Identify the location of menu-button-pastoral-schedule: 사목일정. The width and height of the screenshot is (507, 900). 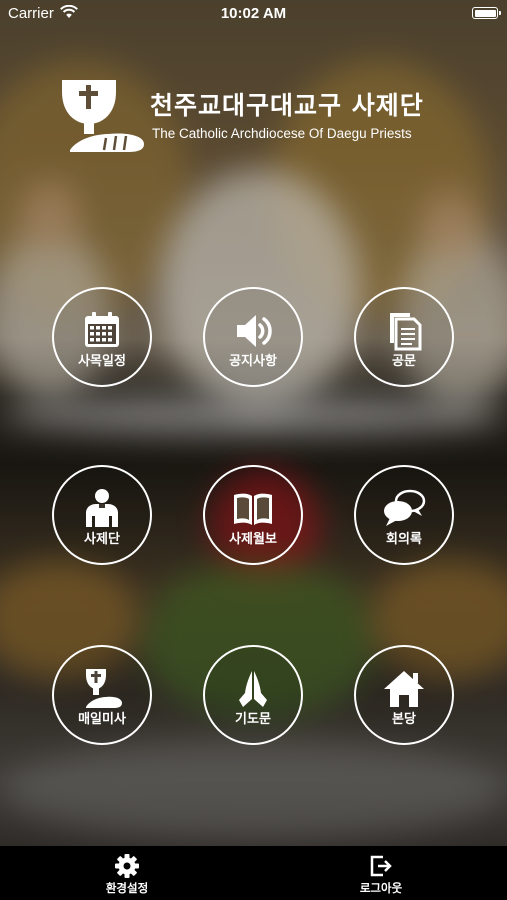
(102, 337).